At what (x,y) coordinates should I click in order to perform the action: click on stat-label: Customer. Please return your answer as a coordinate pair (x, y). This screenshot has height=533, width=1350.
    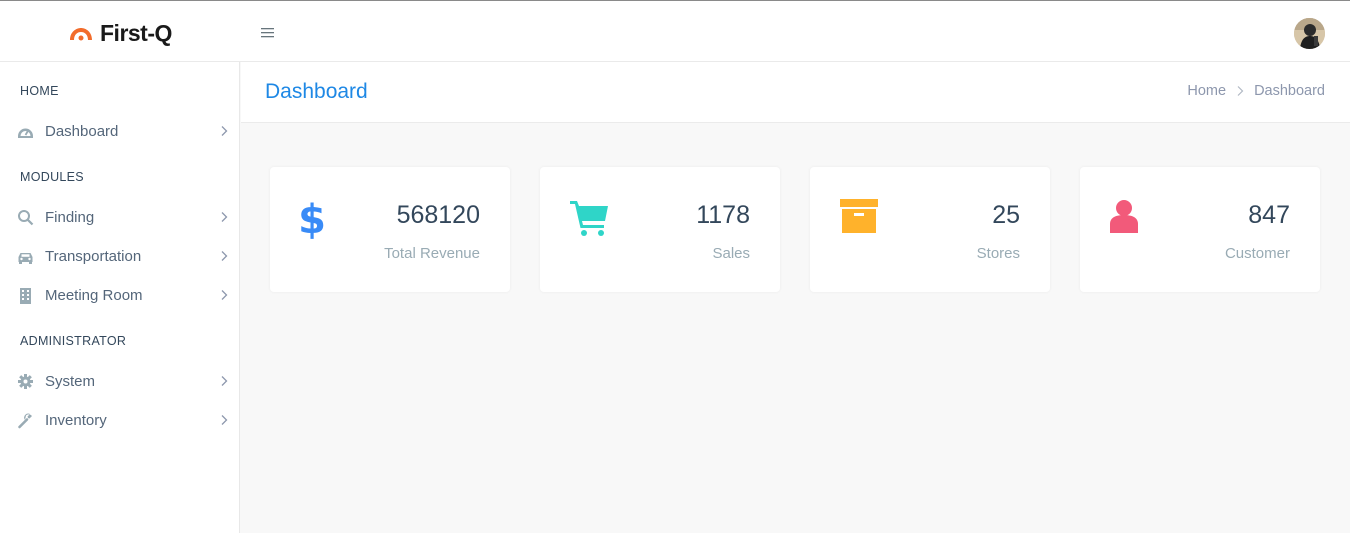
    Looking at the image, I should click on (1257, 253).